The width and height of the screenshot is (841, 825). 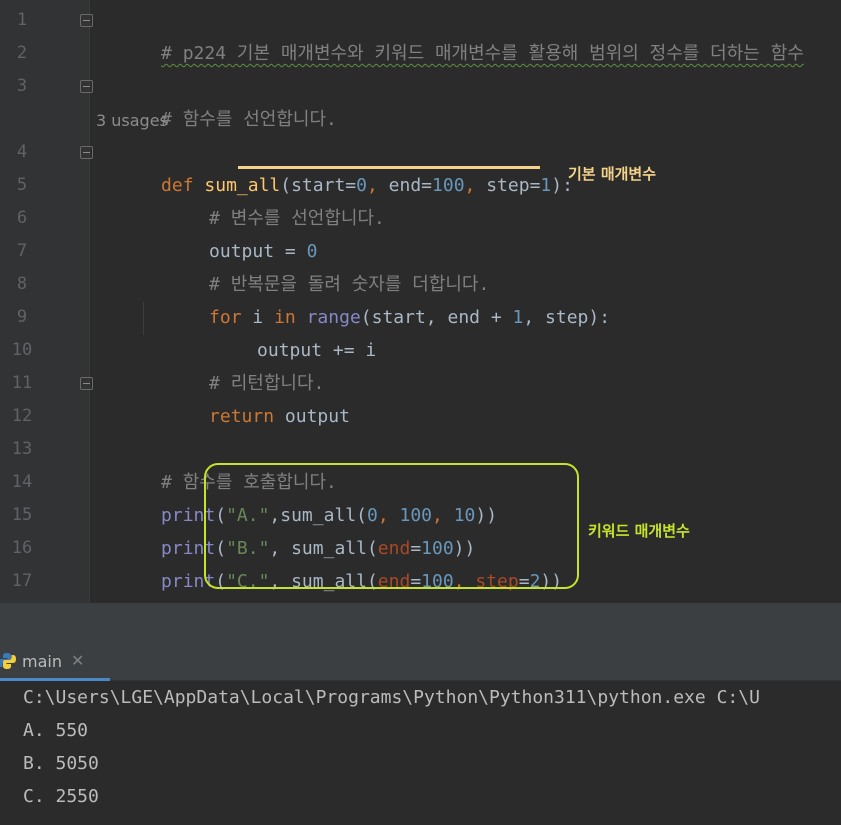 I want to click on fold-end-icon, so click(x=86, y=383).